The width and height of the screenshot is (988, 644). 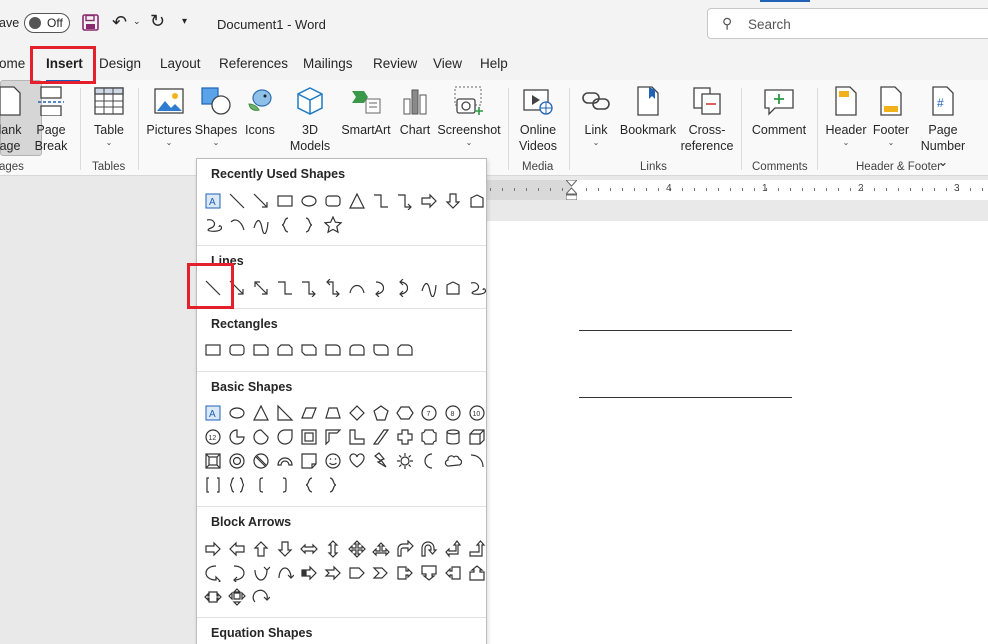 I want to click on redo-icon: ↻, so click(x=157, y=21).